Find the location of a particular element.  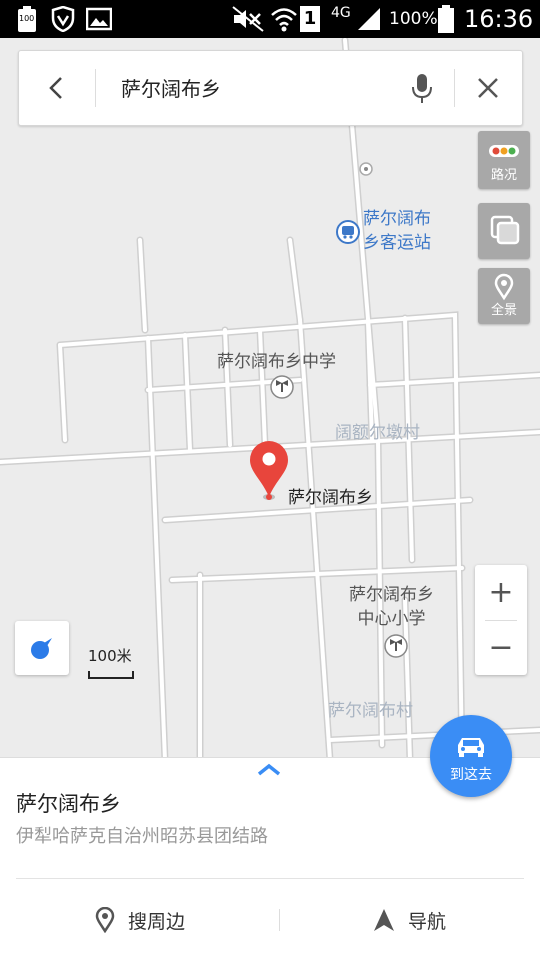

search-query: 萨尔阔布乡 is located at coordinates (171, 87).